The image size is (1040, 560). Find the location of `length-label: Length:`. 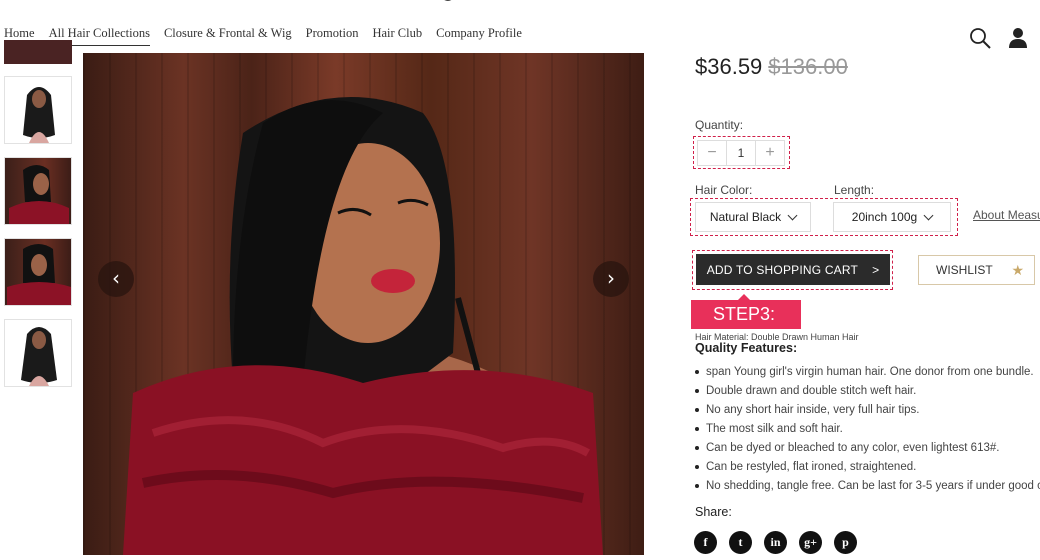

length-label: Length: is located at coordinates (854, 190).